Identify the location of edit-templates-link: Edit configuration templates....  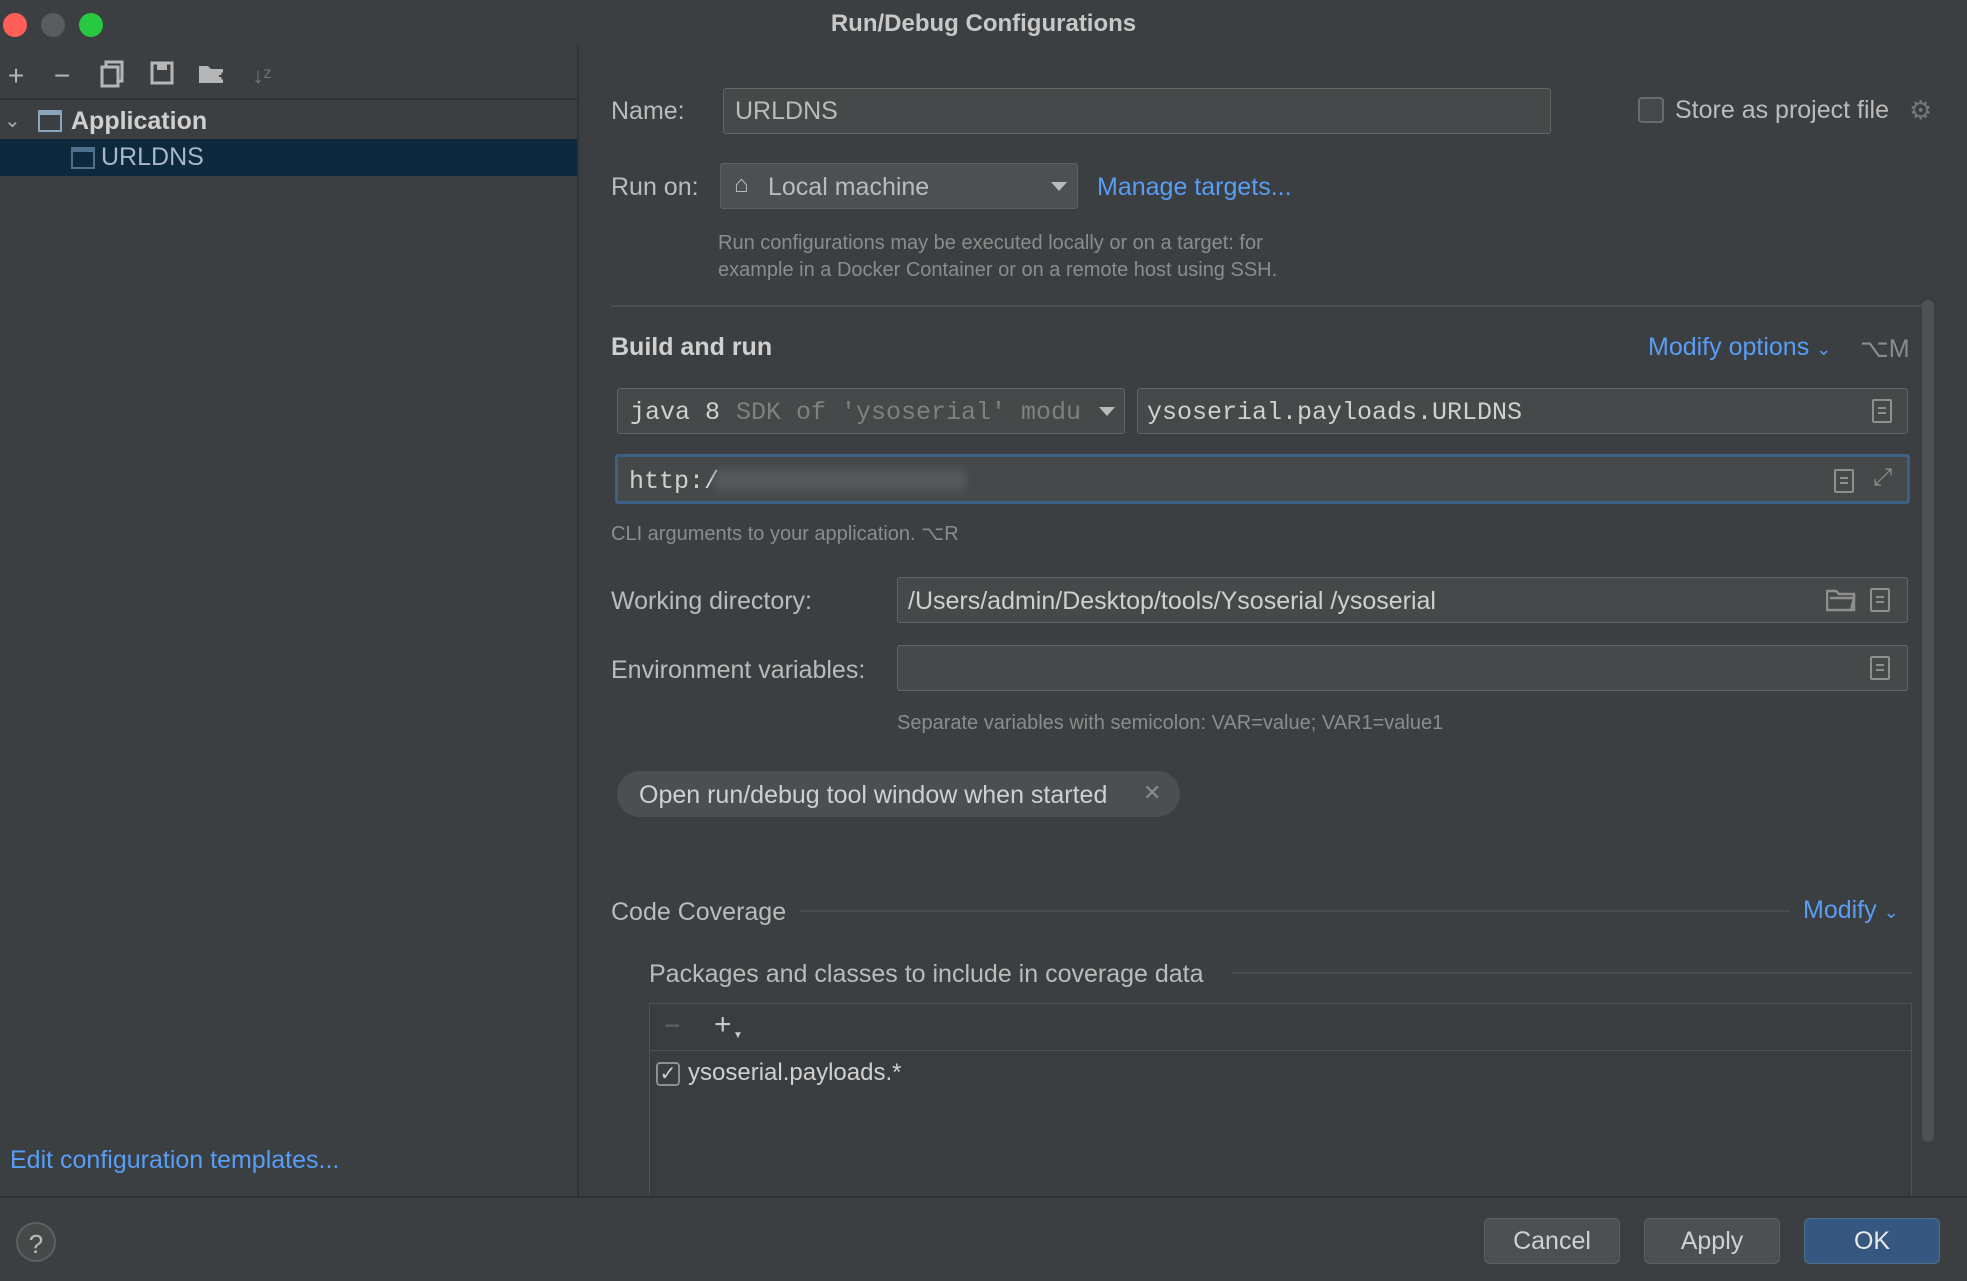
(174, 1160).